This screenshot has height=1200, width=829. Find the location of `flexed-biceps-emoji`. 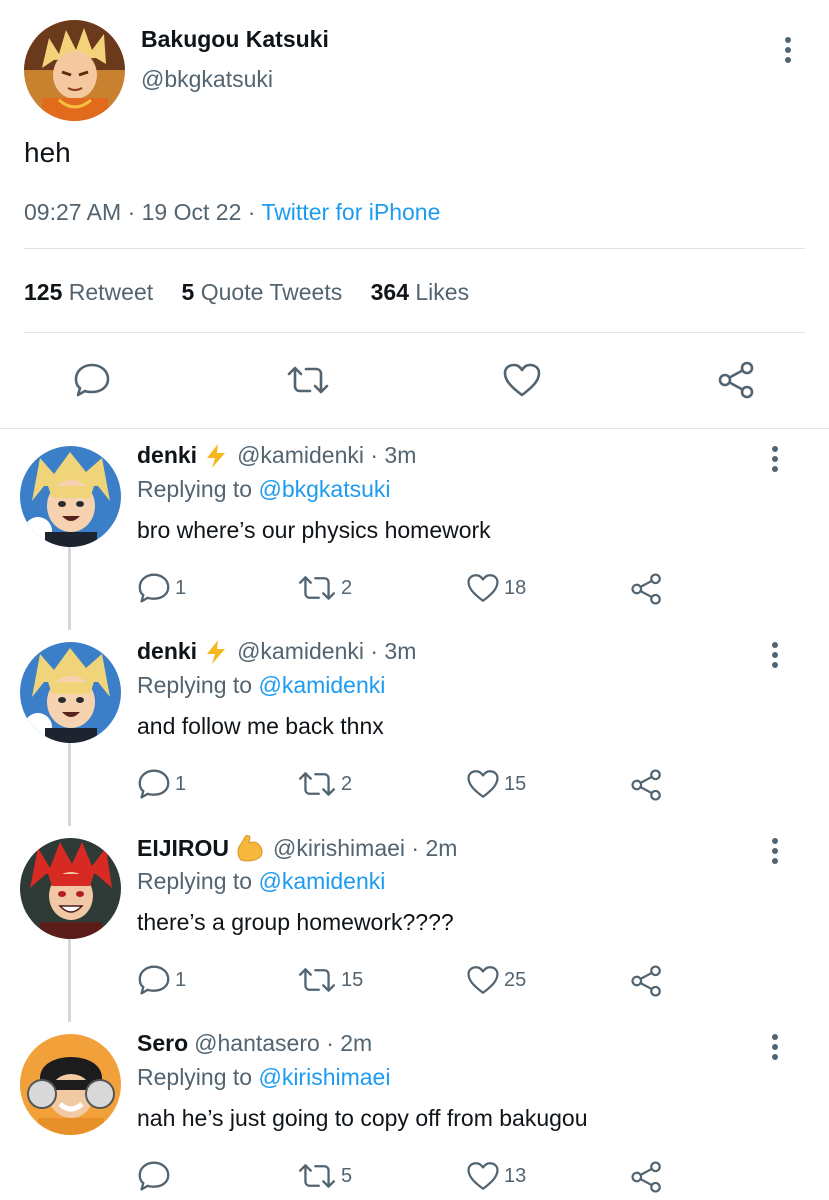

flexed-biceps-emoji is located at coordinates (250, 848).